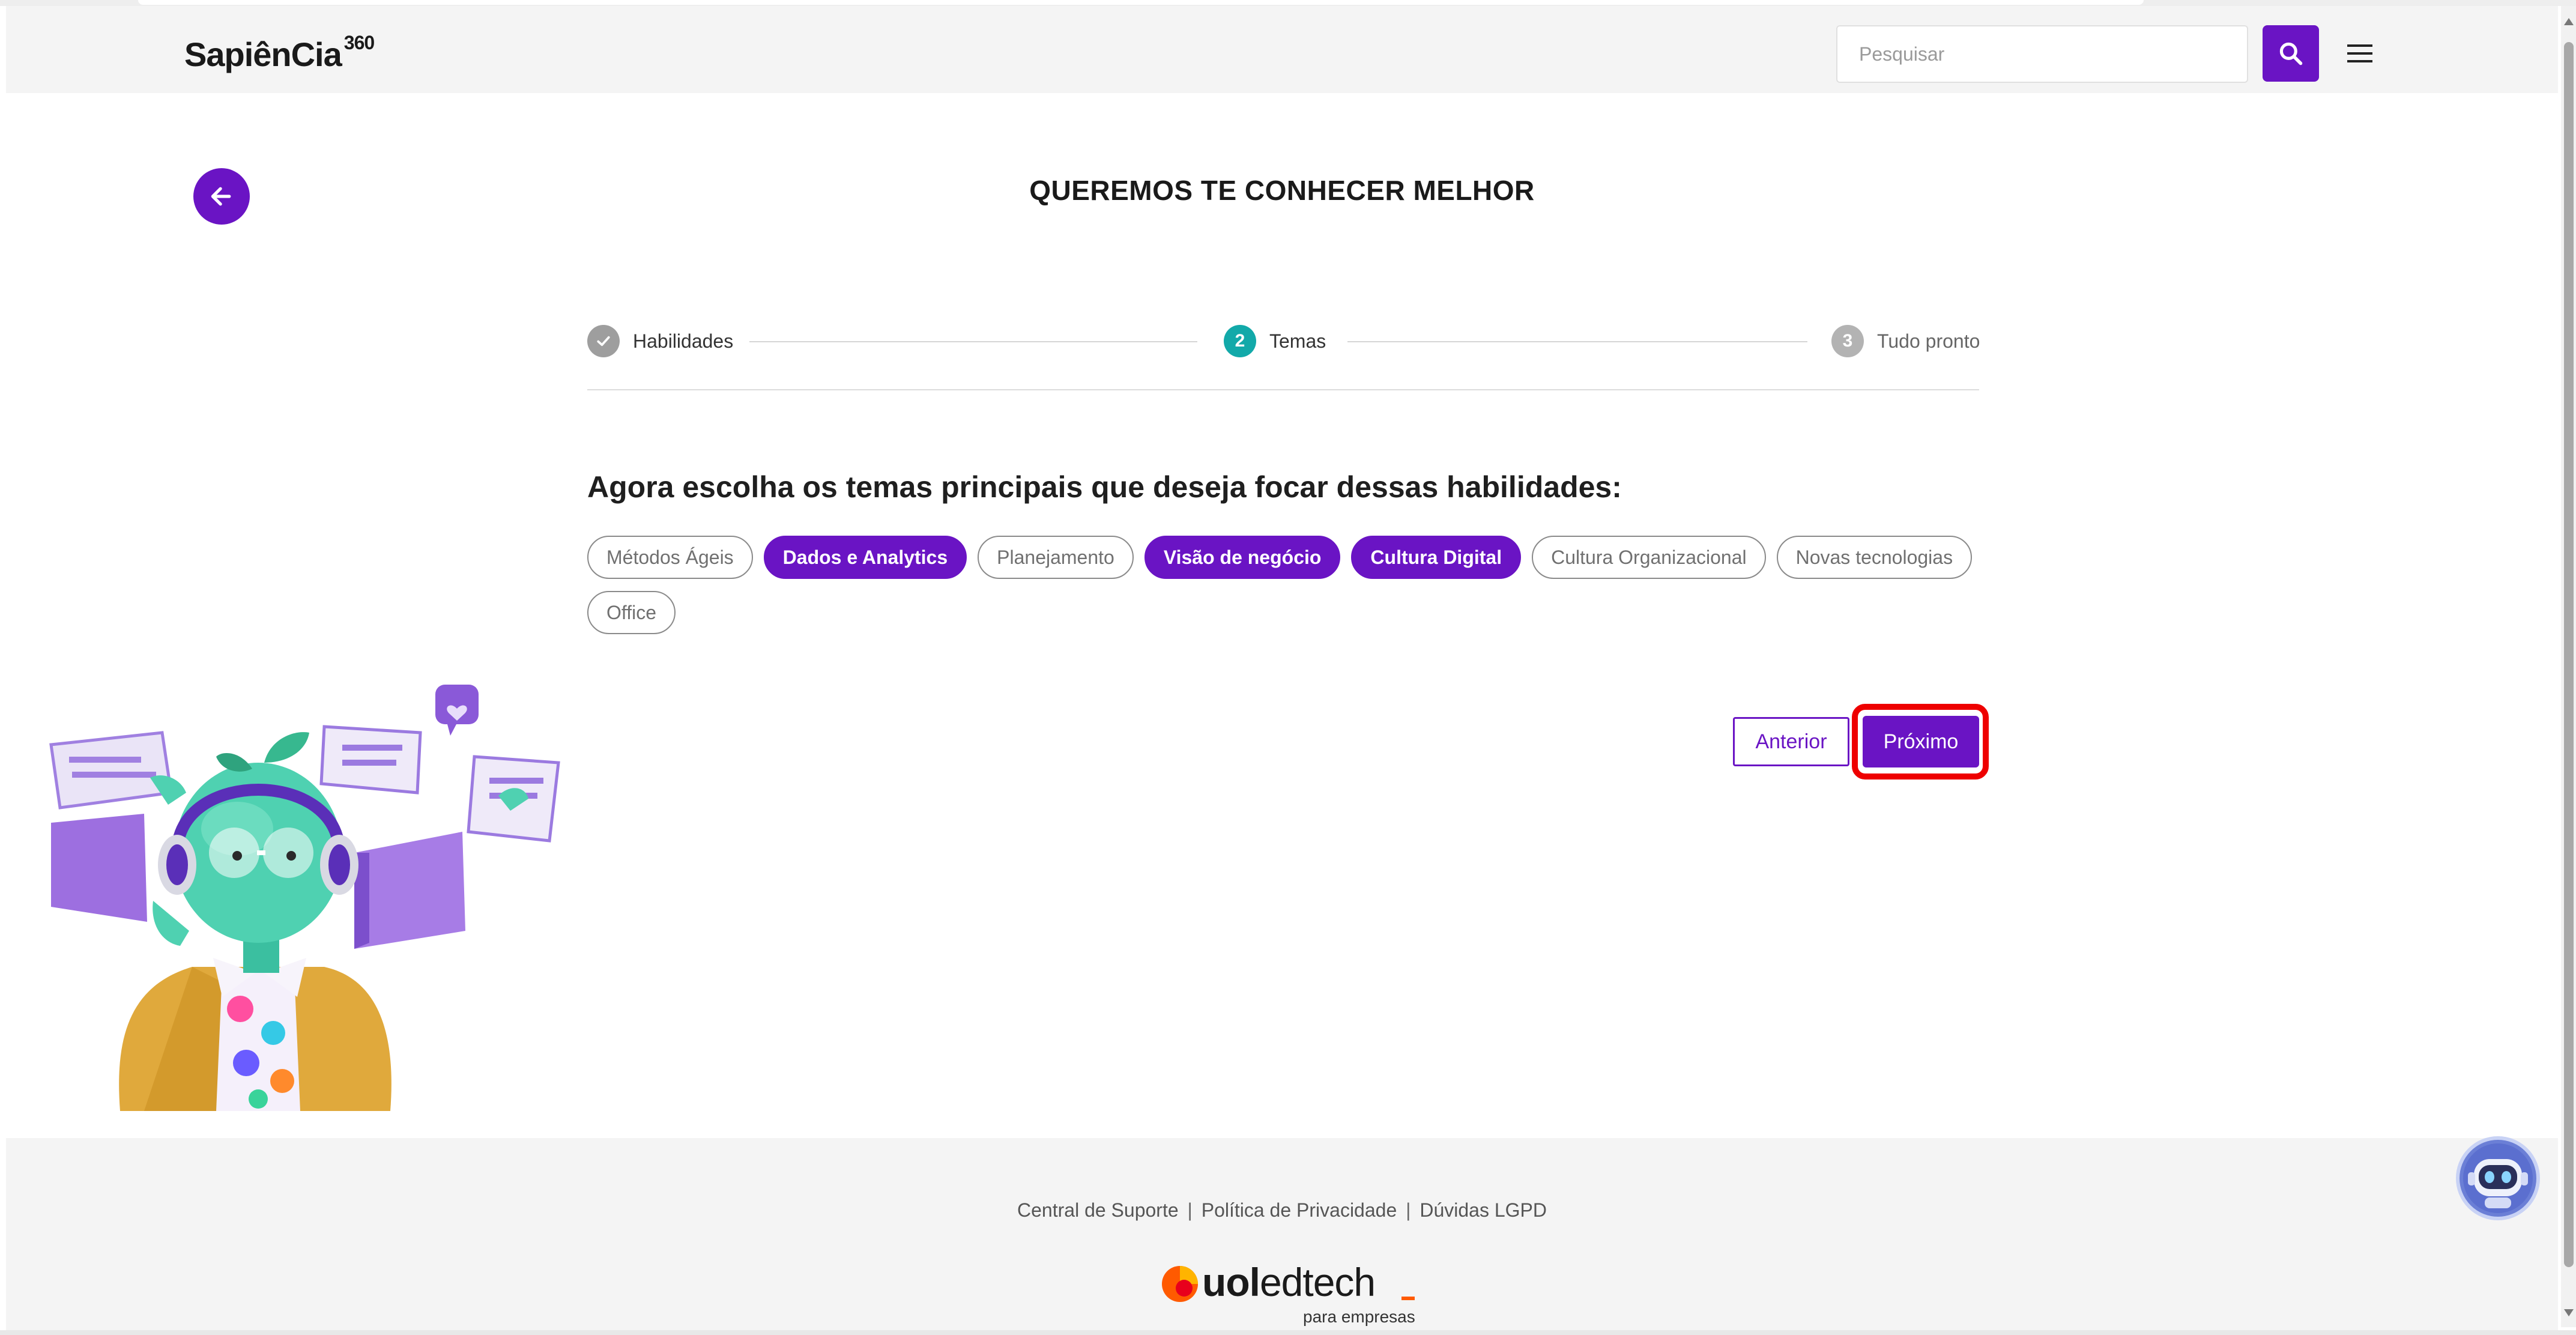  I want to click on chatbot-button, so click(2498, 1178).